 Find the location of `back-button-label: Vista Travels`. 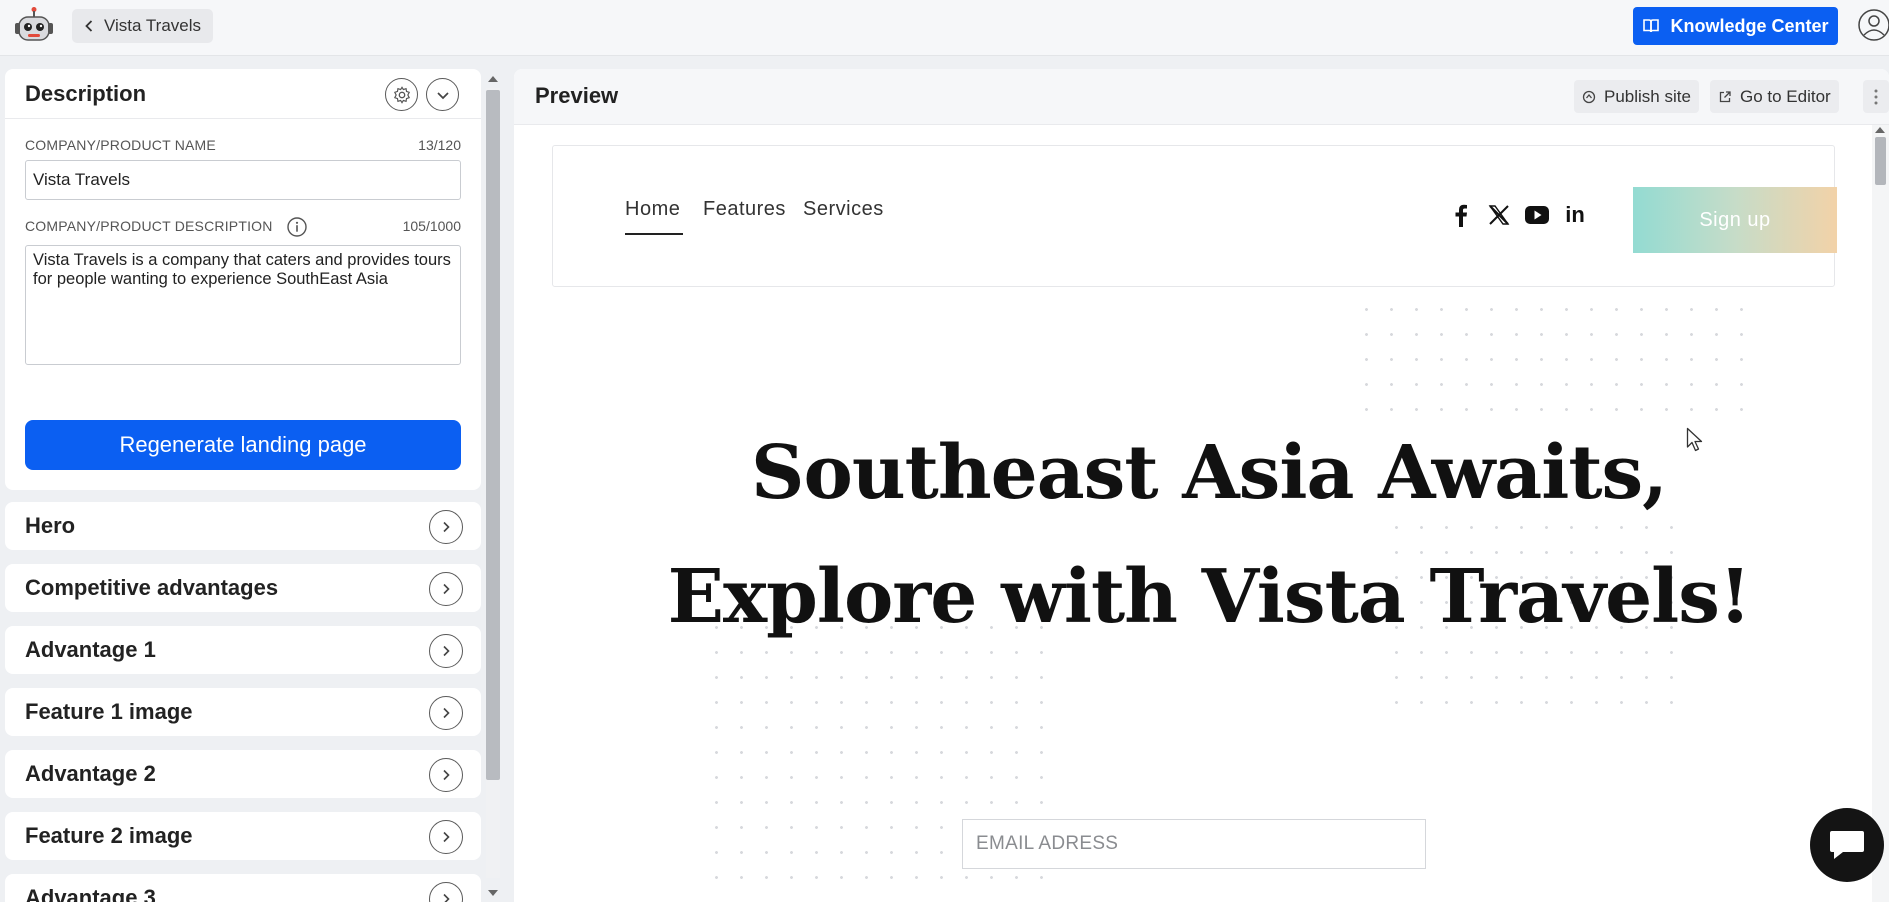

back-button-label: Vista Travels is located at coordinates (153, 25).